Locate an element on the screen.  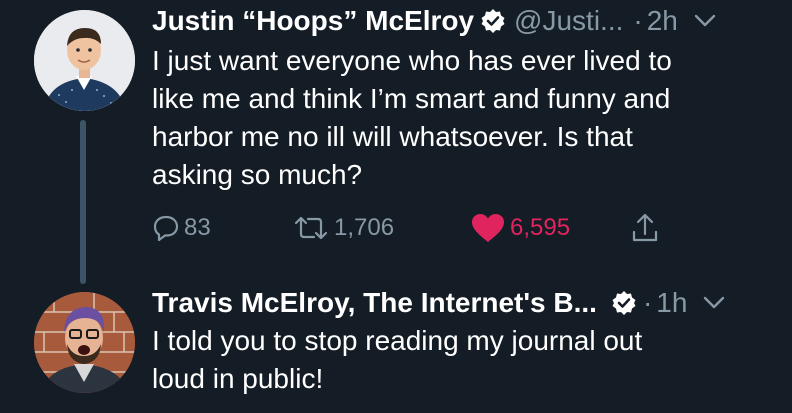
share-icon is located at coordinates (645, 227).